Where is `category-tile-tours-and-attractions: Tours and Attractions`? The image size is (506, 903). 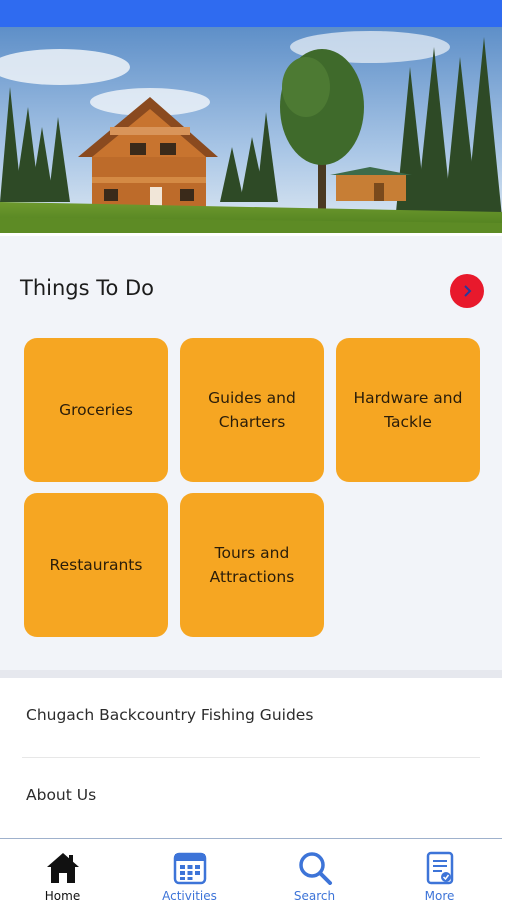 category-tile-tours-and-attractions: Tours and Attractions is located at coordinates (252, 565).